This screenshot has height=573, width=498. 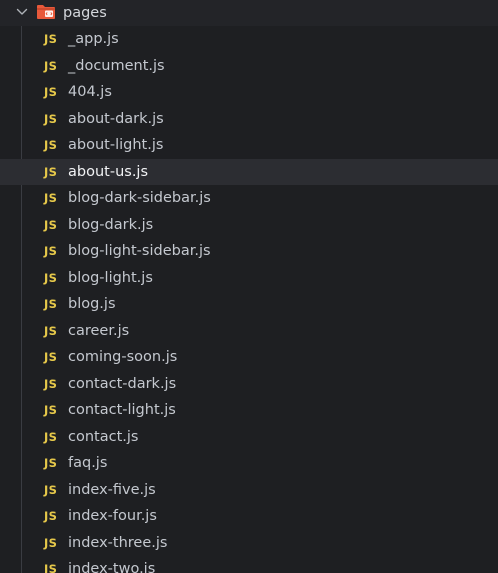 What do you see at coordinates (249, 463) in the screenshot?
I see `file-row: JS faq.js` at bounding box center [249, 463].